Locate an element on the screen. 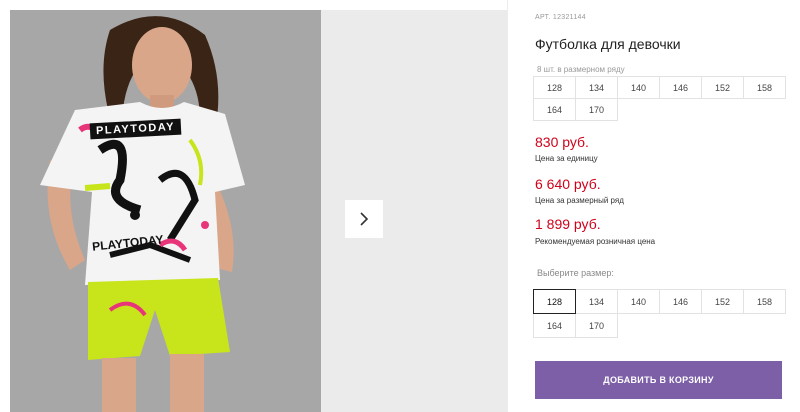 The width and height of the screenshot is (800, 412). next-photo-button is located at coordinates (364, 219).